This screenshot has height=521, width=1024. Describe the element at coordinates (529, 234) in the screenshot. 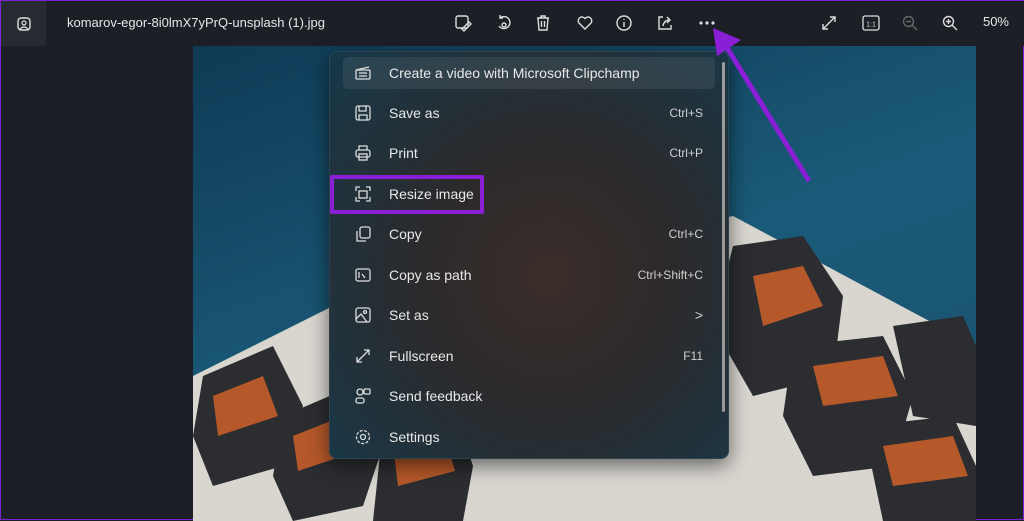

I see `menu-item-copy: Copy Ctrl+C` at that location.